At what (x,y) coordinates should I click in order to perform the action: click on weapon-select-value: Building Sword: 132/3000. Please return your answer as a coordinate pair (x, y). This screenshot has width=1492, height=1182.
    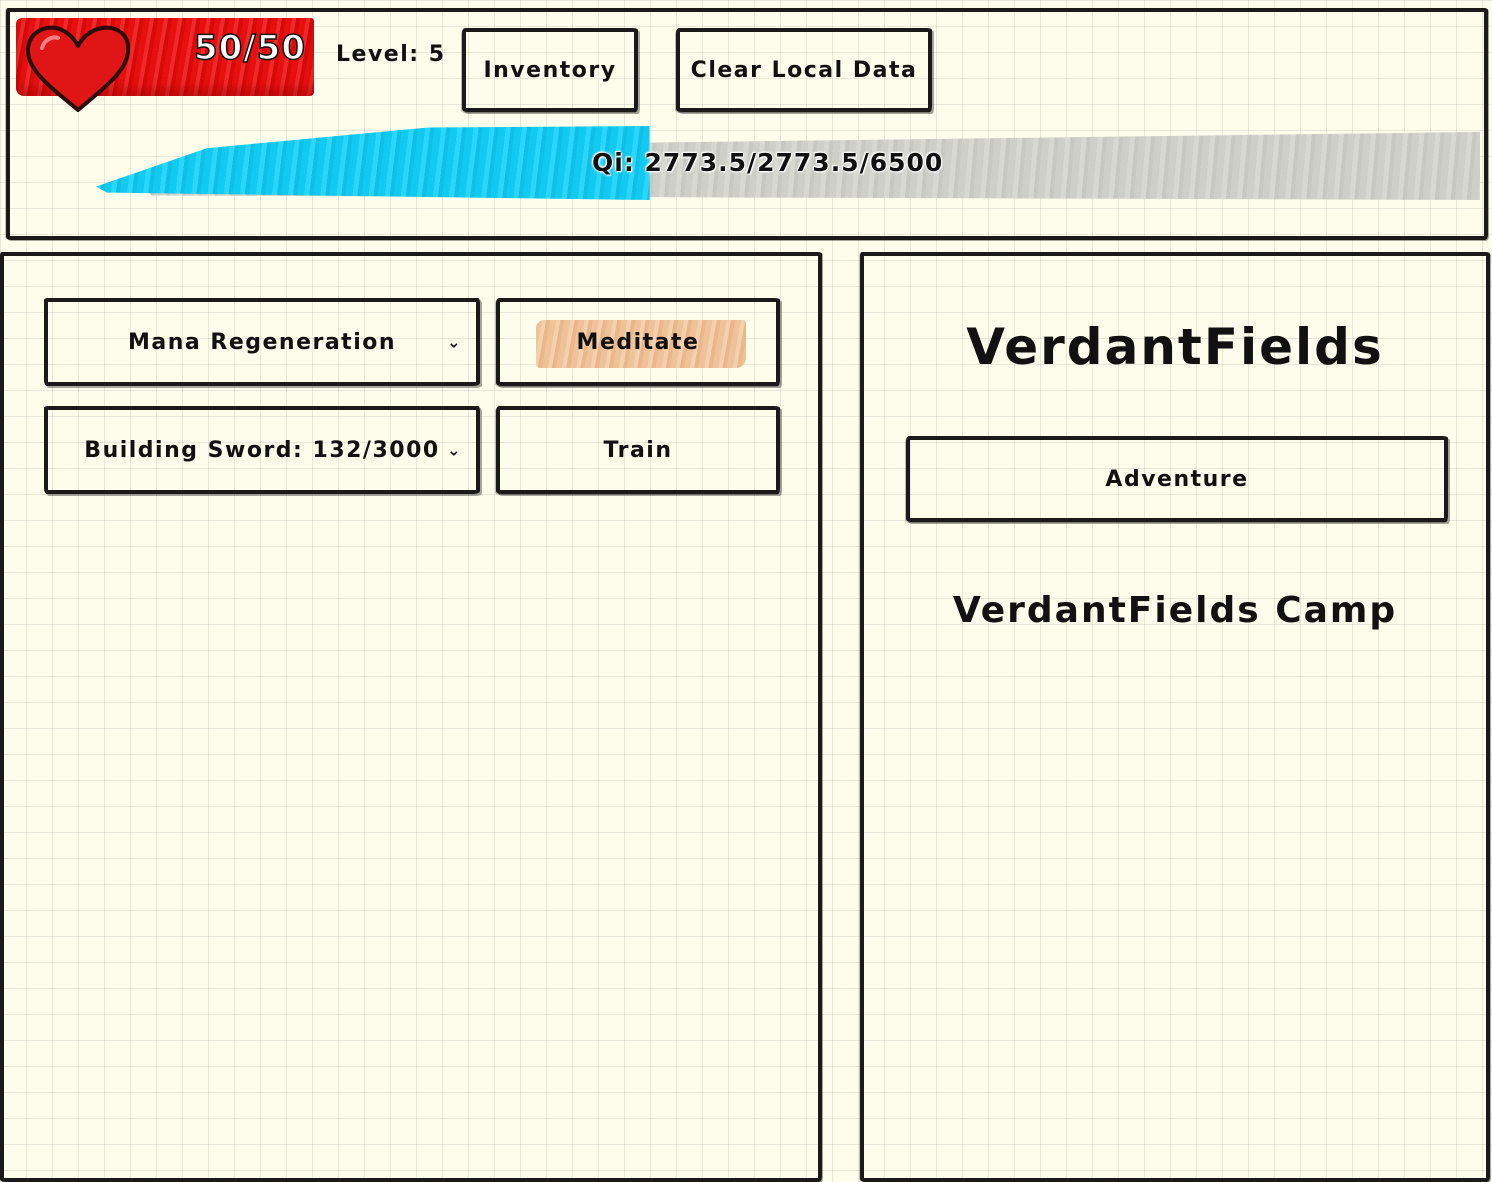
    Looking at the image, I should click on (262, 450).